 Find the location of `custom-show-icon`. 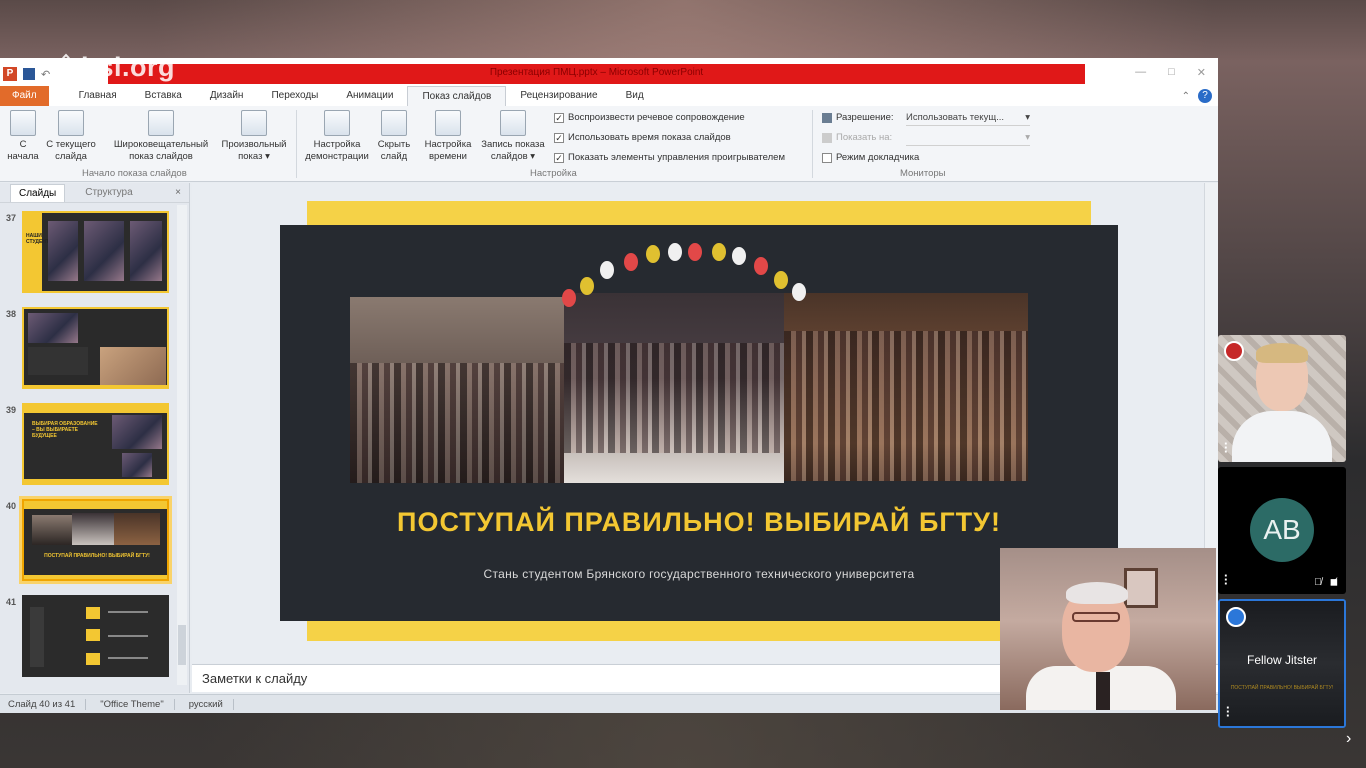

custom-show-icon is located at coordinates (254, 123).